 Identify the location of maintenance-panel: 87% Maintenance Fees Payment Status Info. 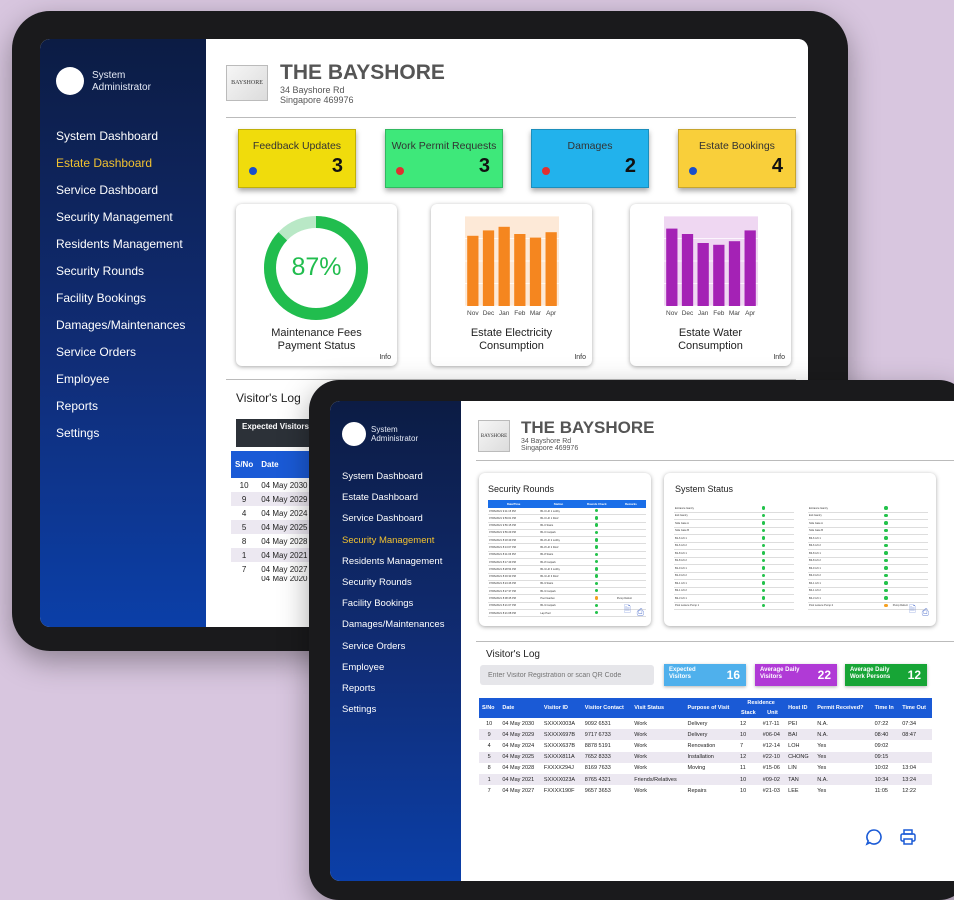
(316, 285).